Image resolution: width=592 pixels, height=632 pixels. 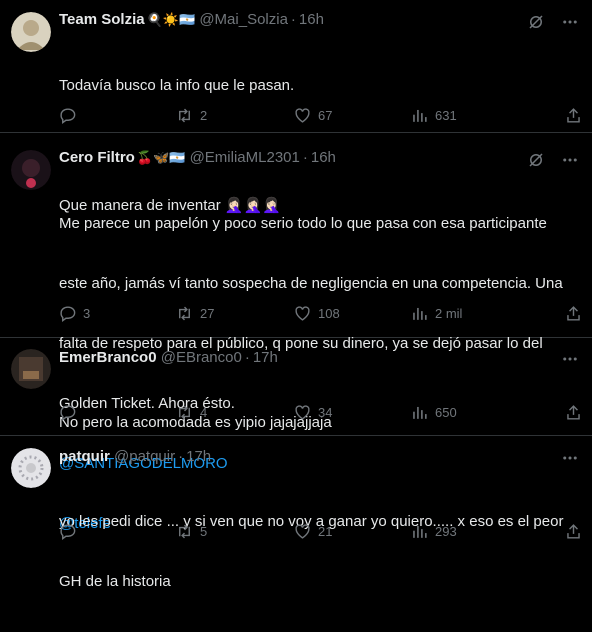 What do you see at coordinates (194, 313) in the screenshot?
I see `retweet-button: 27` at bounding box center [194, 313].